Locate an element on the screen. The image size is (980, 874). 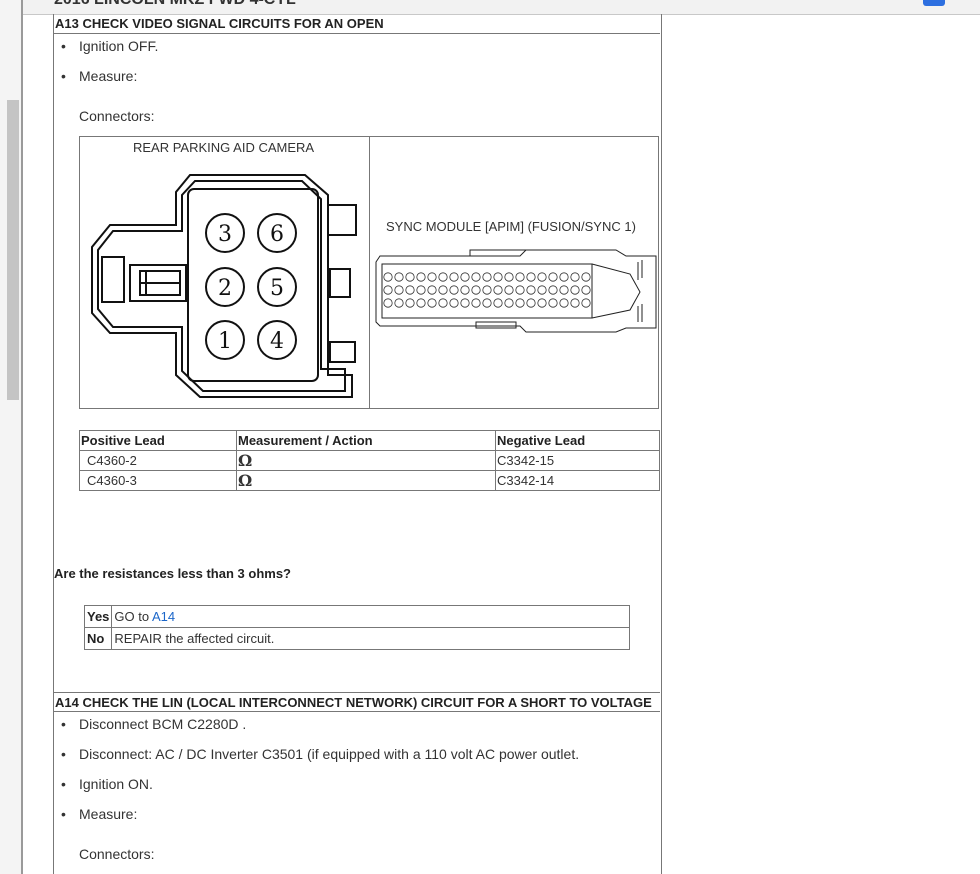
a14-bullet: Disconnect BCM C2280D . is located at coordinates (153, 724).